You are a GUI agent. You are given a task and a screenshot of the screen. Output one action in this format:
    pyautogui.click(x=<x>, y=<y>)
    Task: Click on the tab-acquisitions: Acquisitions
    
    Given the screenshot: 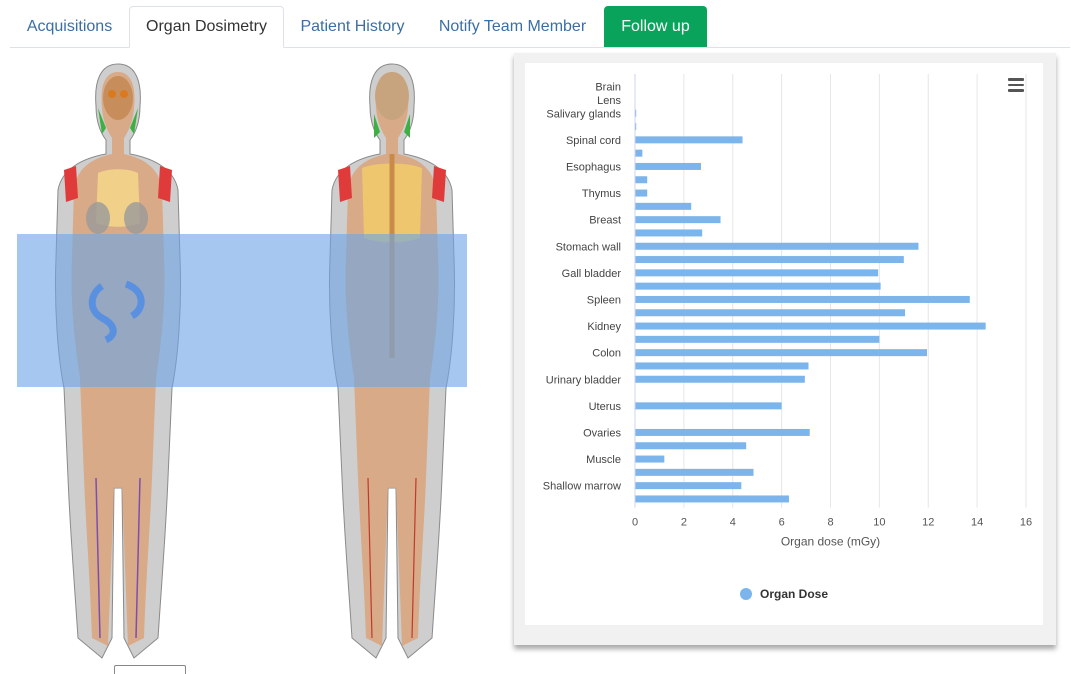 What is the action you would take?
    pyautogui.click(x=69, y=26)
    